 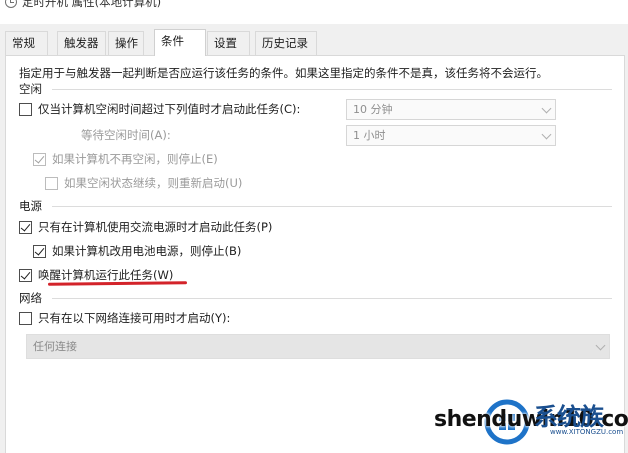 I want to click on restart-if-idle-label: 如果空闲状态继续，则重新启动(U), so click(x=153, y=183).